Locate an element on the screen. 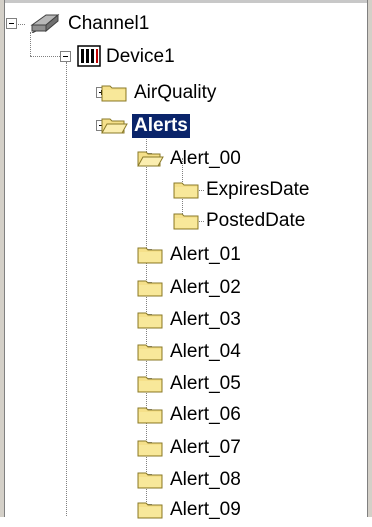  tree-node-label: Alert_06 is located at coordinates (205, 415).